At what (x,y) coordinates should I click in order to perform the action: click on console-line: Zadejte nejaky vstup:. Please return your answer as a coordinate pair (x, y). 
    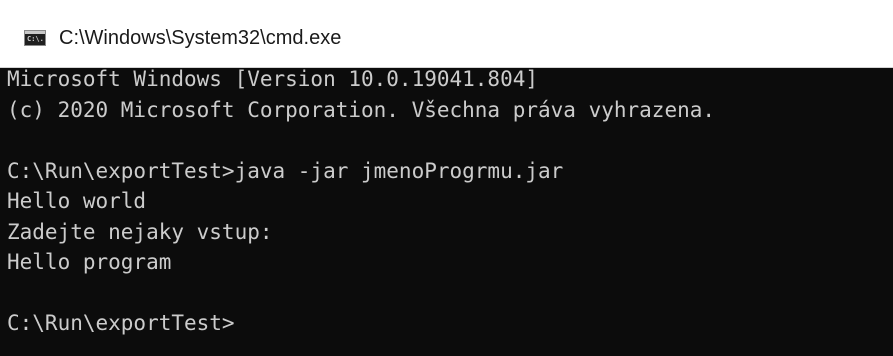
    Looking at the image, I should click on (140, 231).